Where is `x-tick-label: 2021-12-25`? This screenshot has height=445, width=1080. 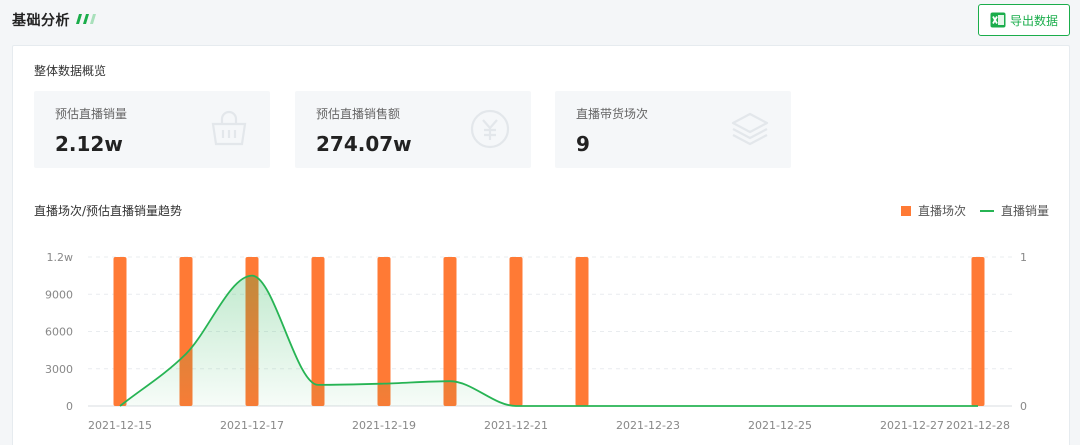
x-tick-label: 2021-12-25 is located at coordinates (780, 425).